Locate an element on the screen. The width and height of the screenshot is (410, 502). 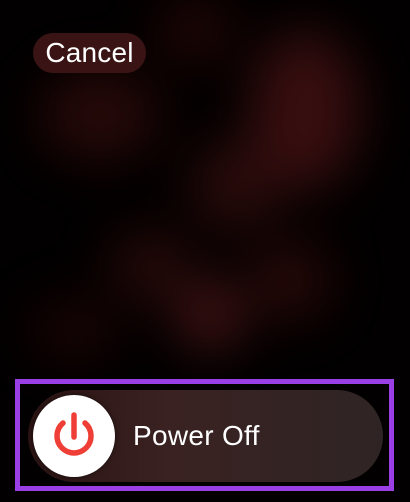
power-icon is located at coordinates (74, 434).